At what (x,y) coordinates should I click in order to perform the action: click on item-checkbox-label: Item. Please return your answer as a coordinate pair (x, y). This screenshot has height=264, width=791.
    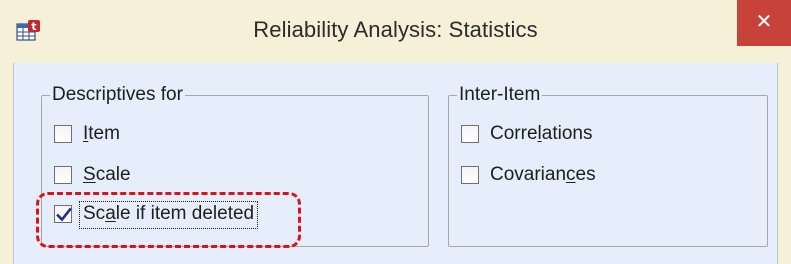
    Looking at the image, I should click on (101, 133).